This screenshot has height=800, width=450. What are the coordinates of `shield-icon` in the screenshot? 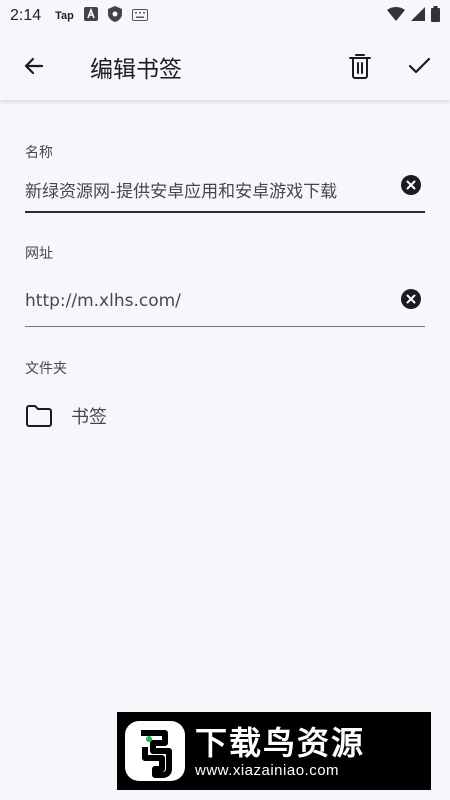 It's located at (114, 16).